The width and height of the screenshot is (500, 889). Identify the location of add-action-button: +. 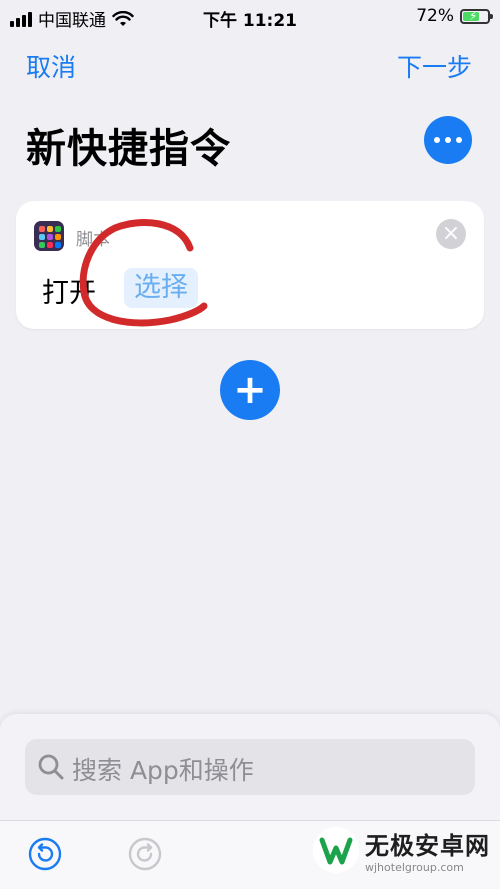
(250, 390).